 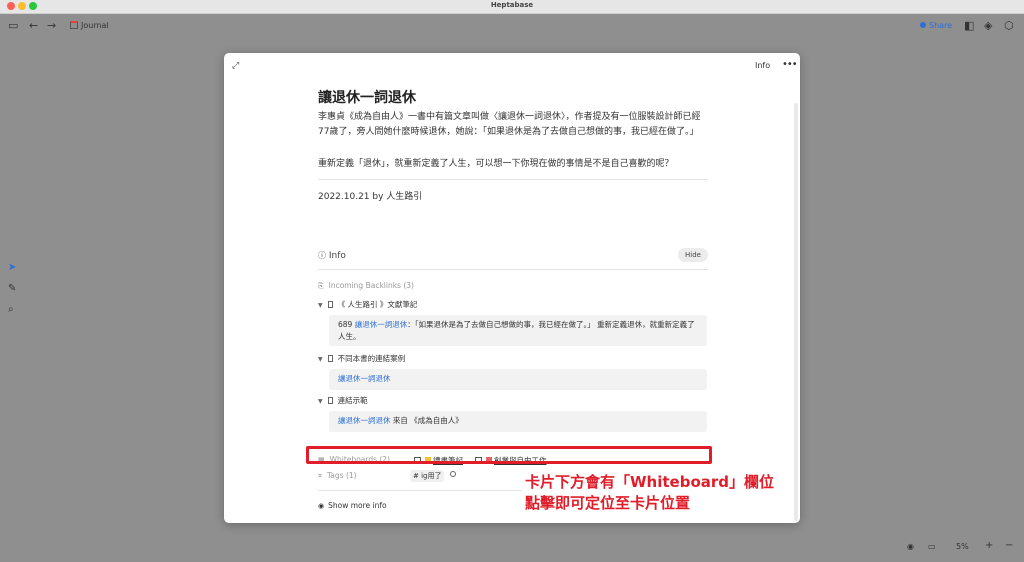 I want to click on share-label: Share, so click(x=941, y=25).